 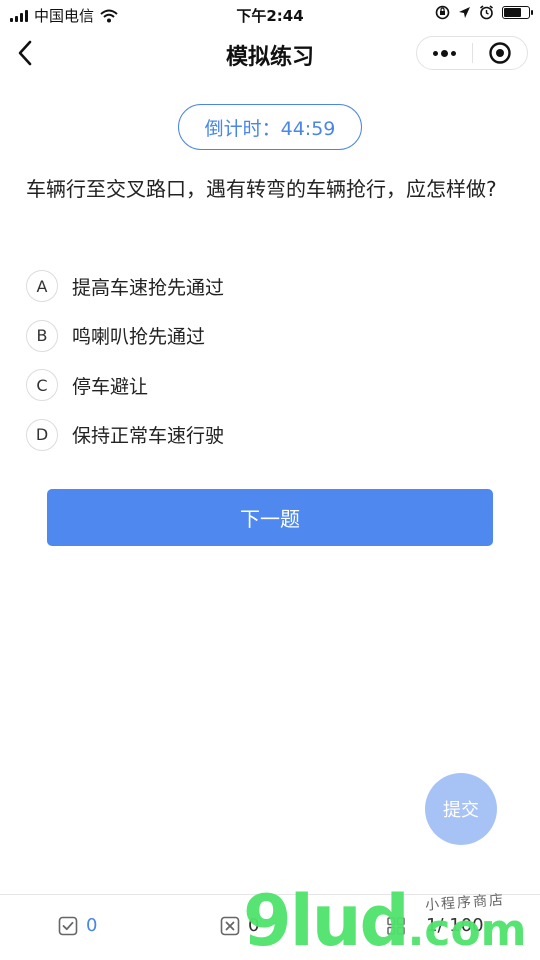 What do you see at coordinates (326, 920) in the screenshot?
I see `watermark-main: 9lud` at bounding box center [326, 920].